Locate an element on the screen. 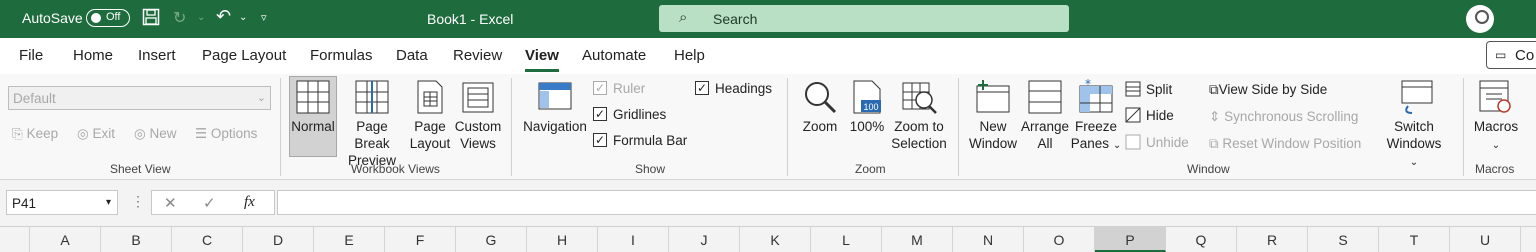 The image size is (1536, 252). vertical-dots-icon: ⋮ is located at coordinates (138, 201).